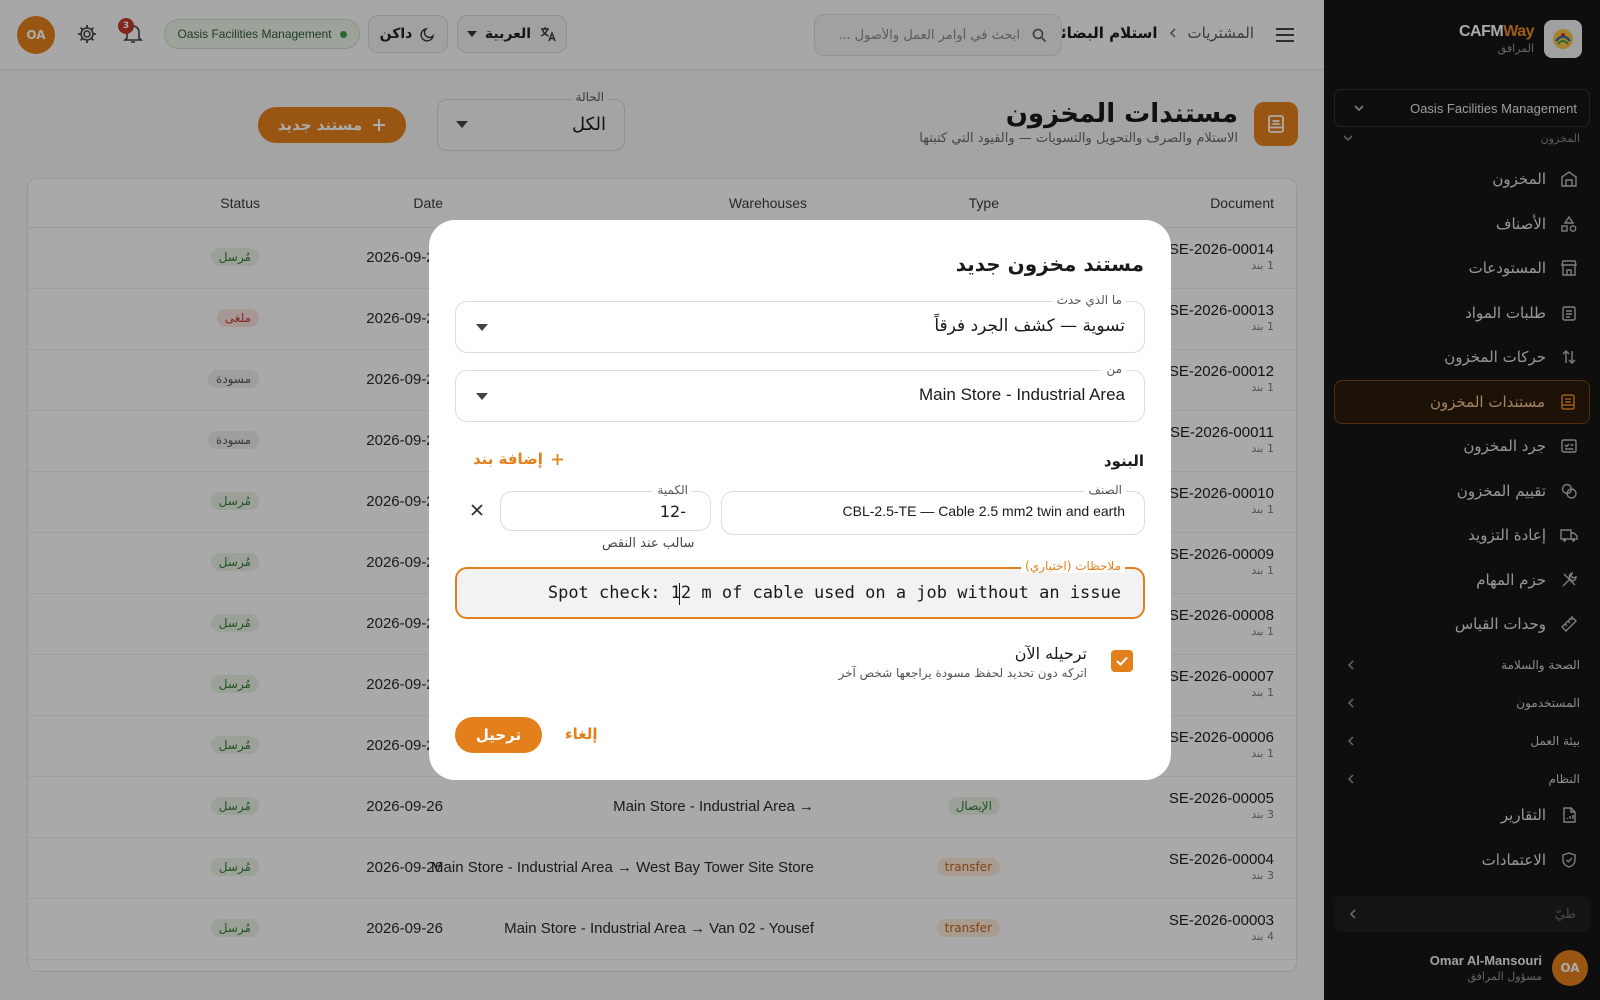 The height and width of the screenshot is (1000, 1600). What do you see at coordinates (1089, 300) in the screenshot?
I see `event-type-label: ما الذي حدث` at bounding box center [1089, 300].